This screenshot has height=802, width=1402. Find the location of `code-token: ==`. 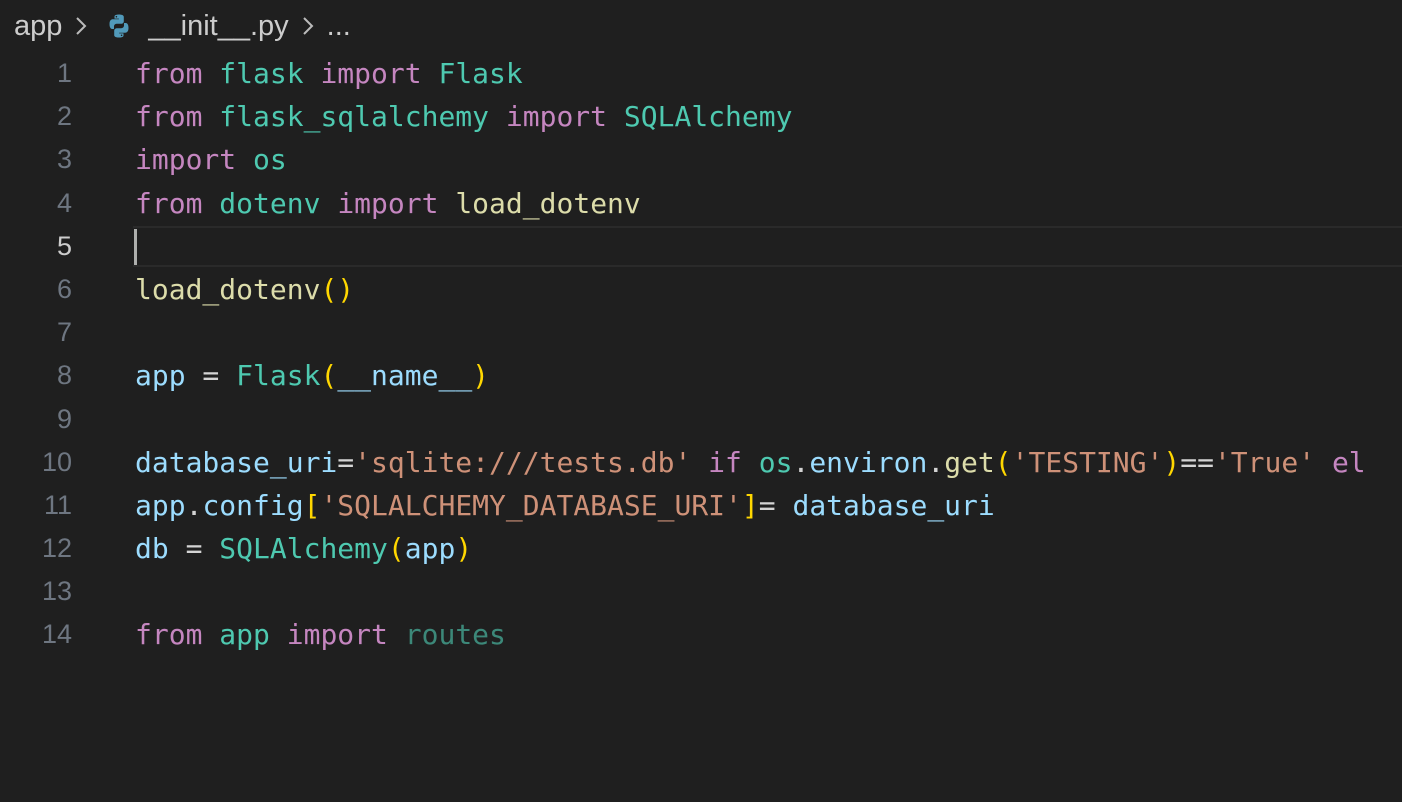

code-token: == is located at coordinates (1197, 462).